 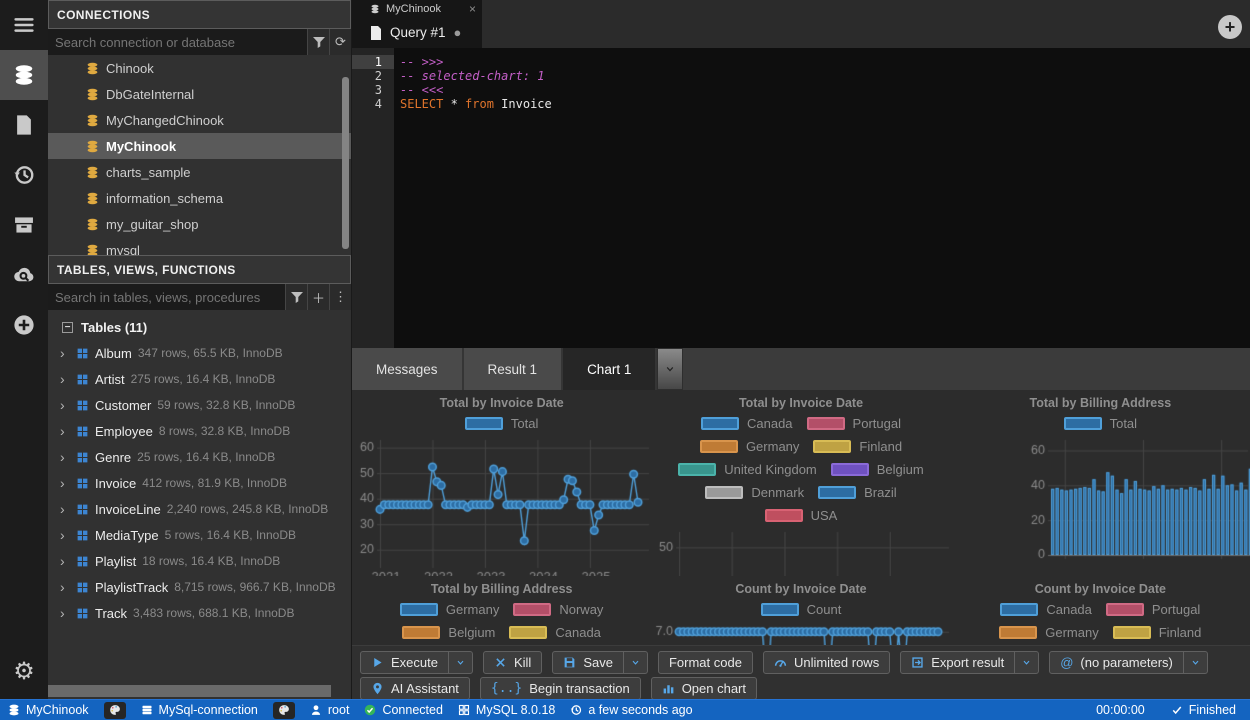 What do you see at coordinates (340, 42) in the screenshot?
I see `connections-refresh-button: ⟳` at bounding box center [340, 42].